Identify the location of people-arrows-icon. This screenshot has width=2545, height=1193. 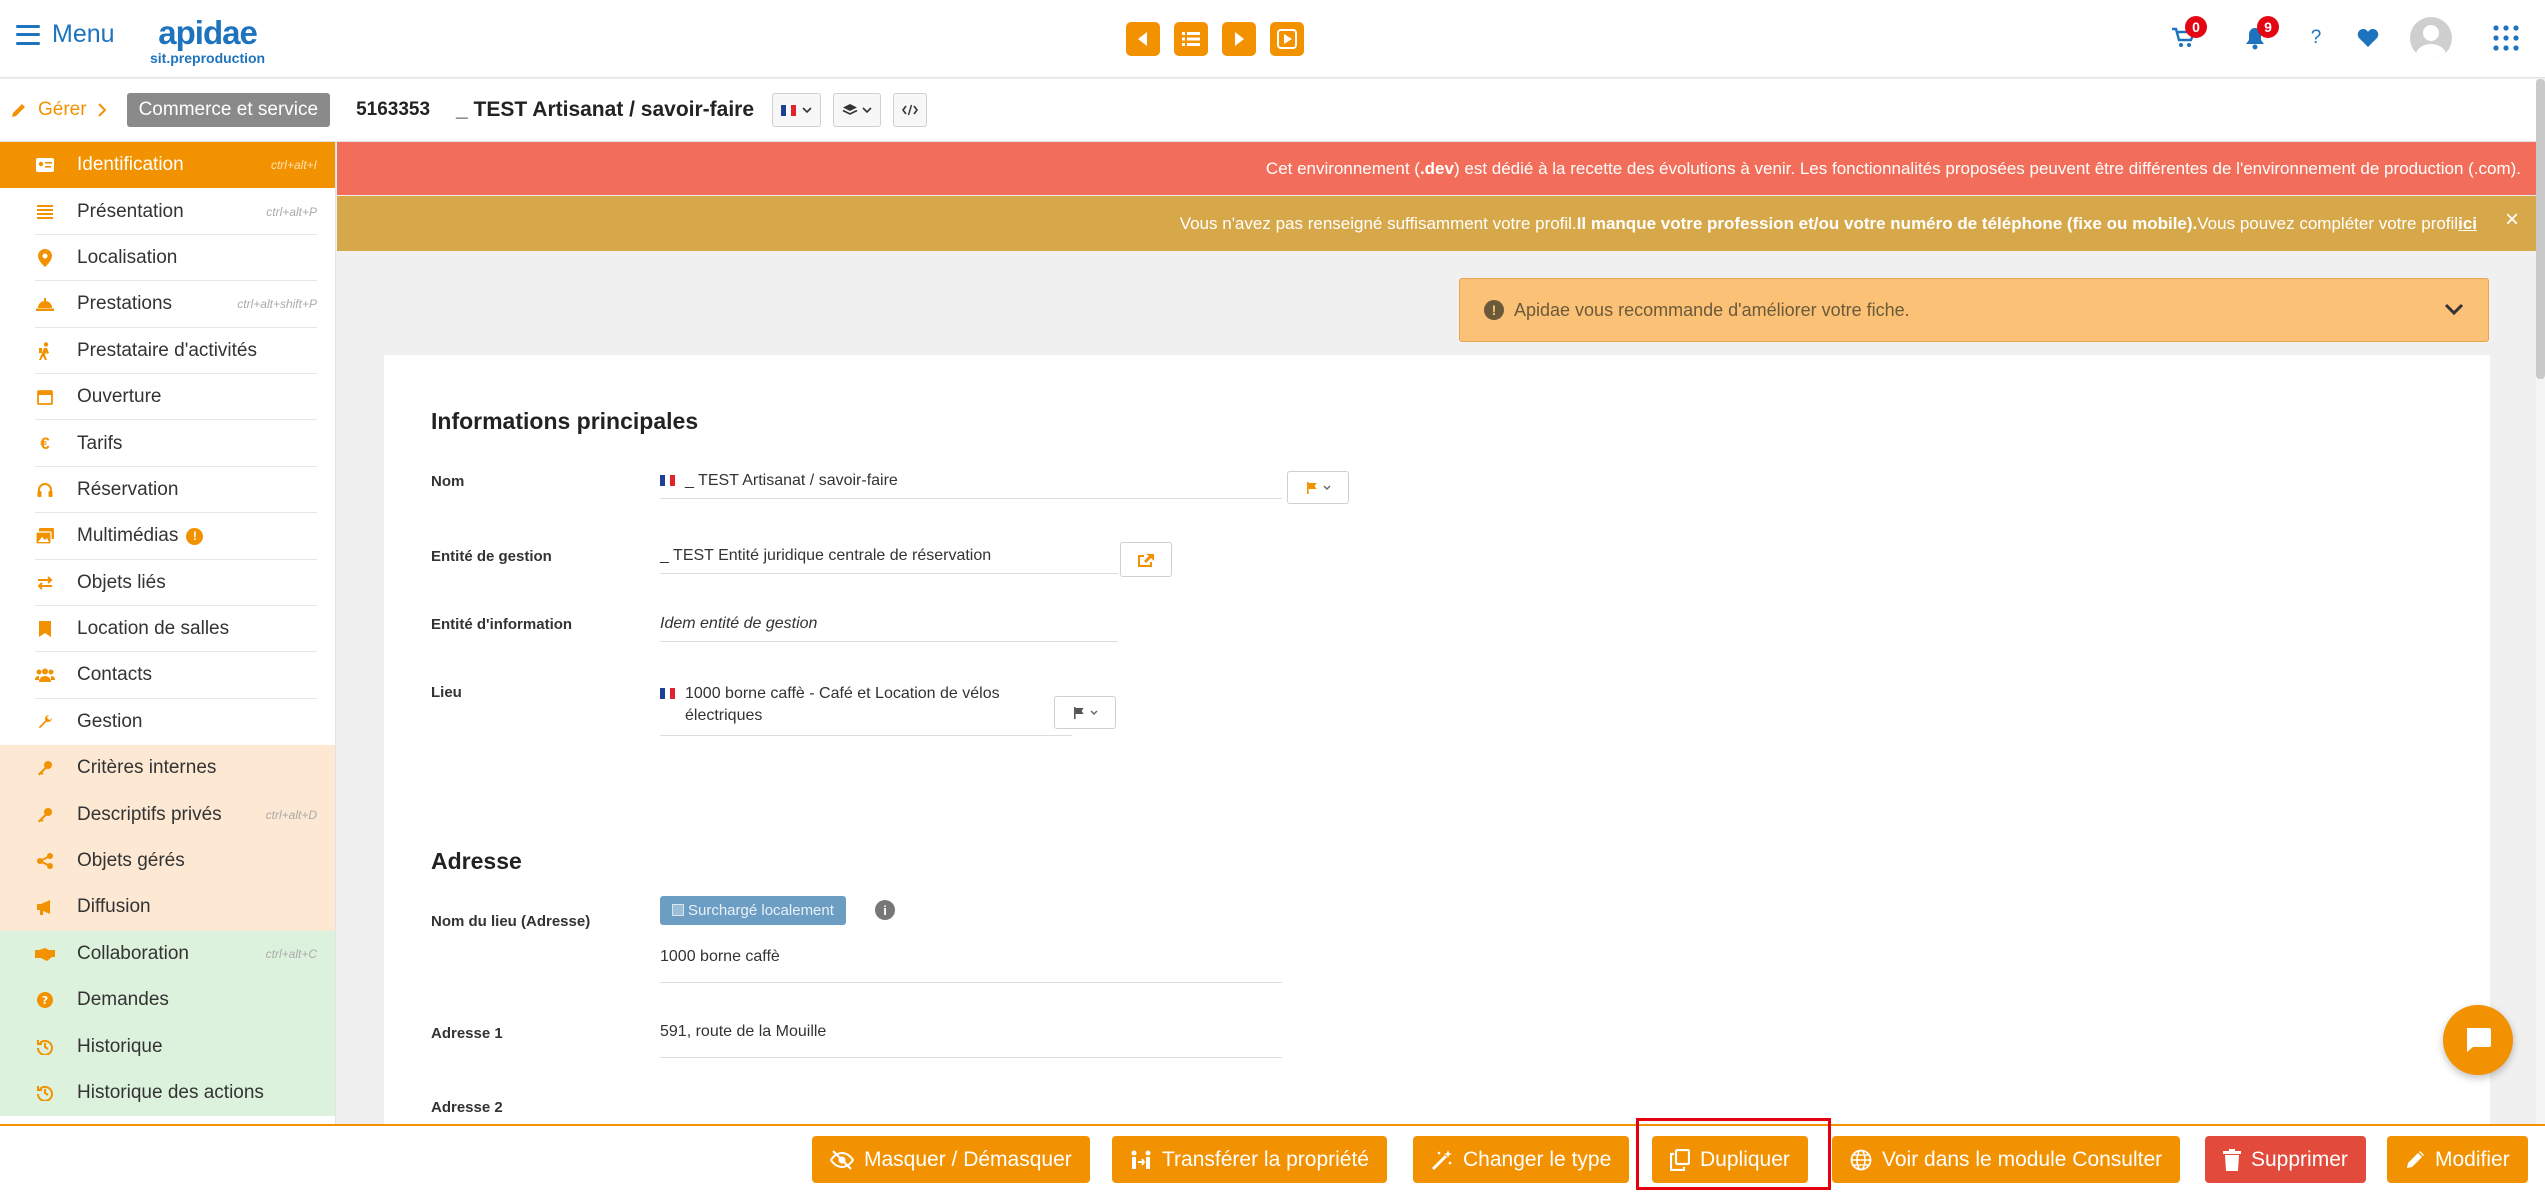
(1141, 1159).